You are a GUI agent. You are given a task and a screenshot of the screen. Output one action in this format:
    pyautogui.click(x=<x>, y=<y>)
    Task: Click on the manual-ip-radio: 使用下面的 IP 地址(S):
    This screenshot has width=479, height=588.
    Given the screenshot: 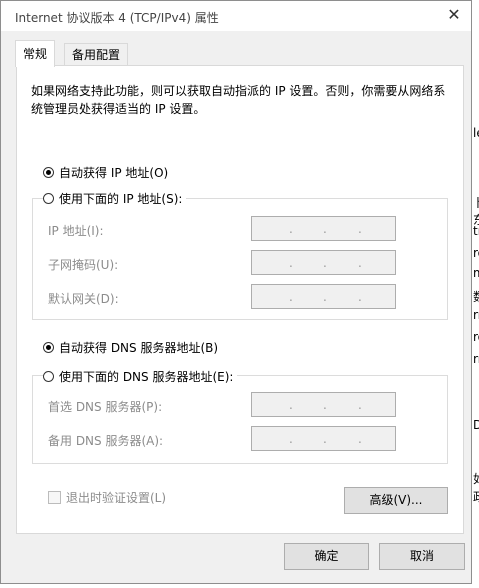 What is the action you would take?
    pyautogui.click(x=115, y=198)
    